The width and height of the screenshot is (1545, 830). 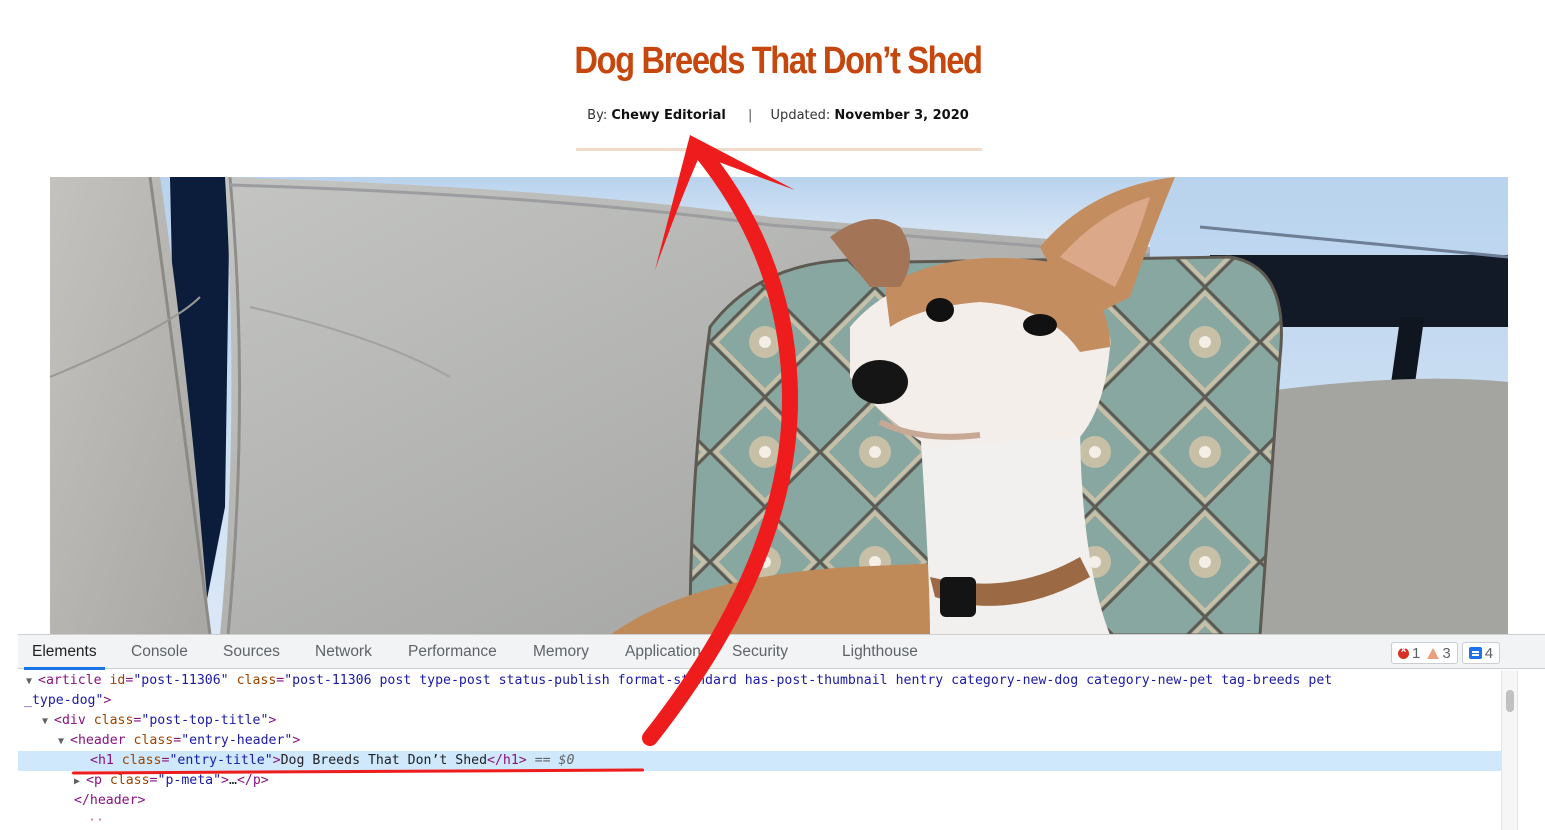 What do you see at coordinates (1416, 653) in the screenshot?
I see `error-count: 1` at bounding box center [1416, 653].